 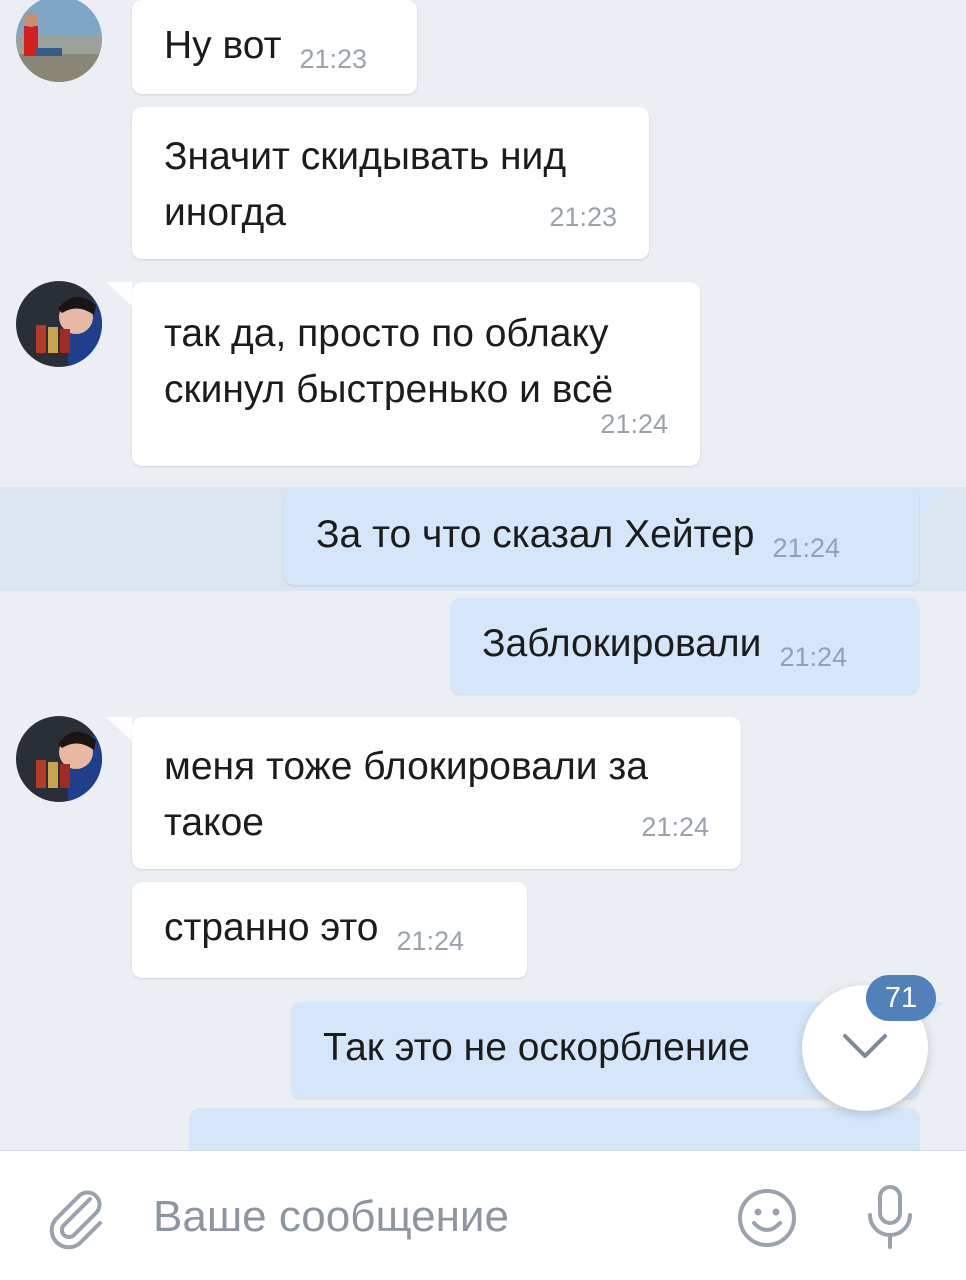 I want to click on paperclip-icon, so click(x=77, y=1220).